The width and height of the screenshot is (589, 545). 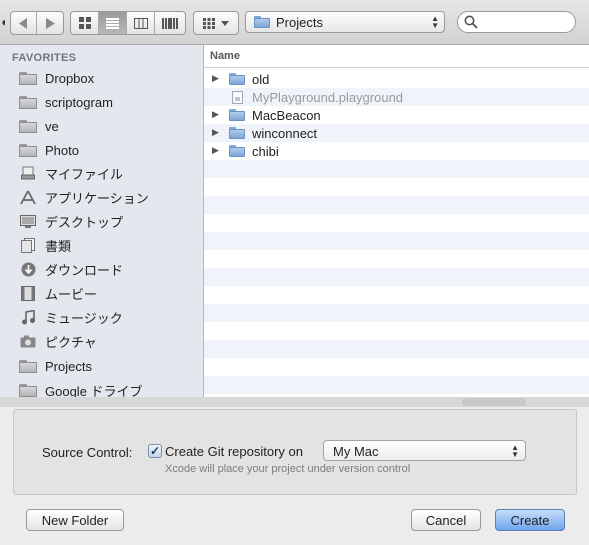 I want to click on column-header-label: Name, so click(x=225, y=56).